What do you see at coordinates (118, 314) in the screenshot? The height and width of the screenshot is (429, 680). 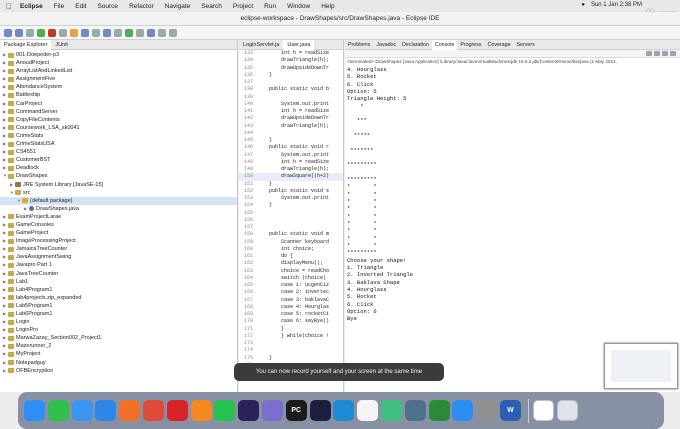 I see `tree-item: ▶ Lab6Program1` at bounding box center [118, 314].